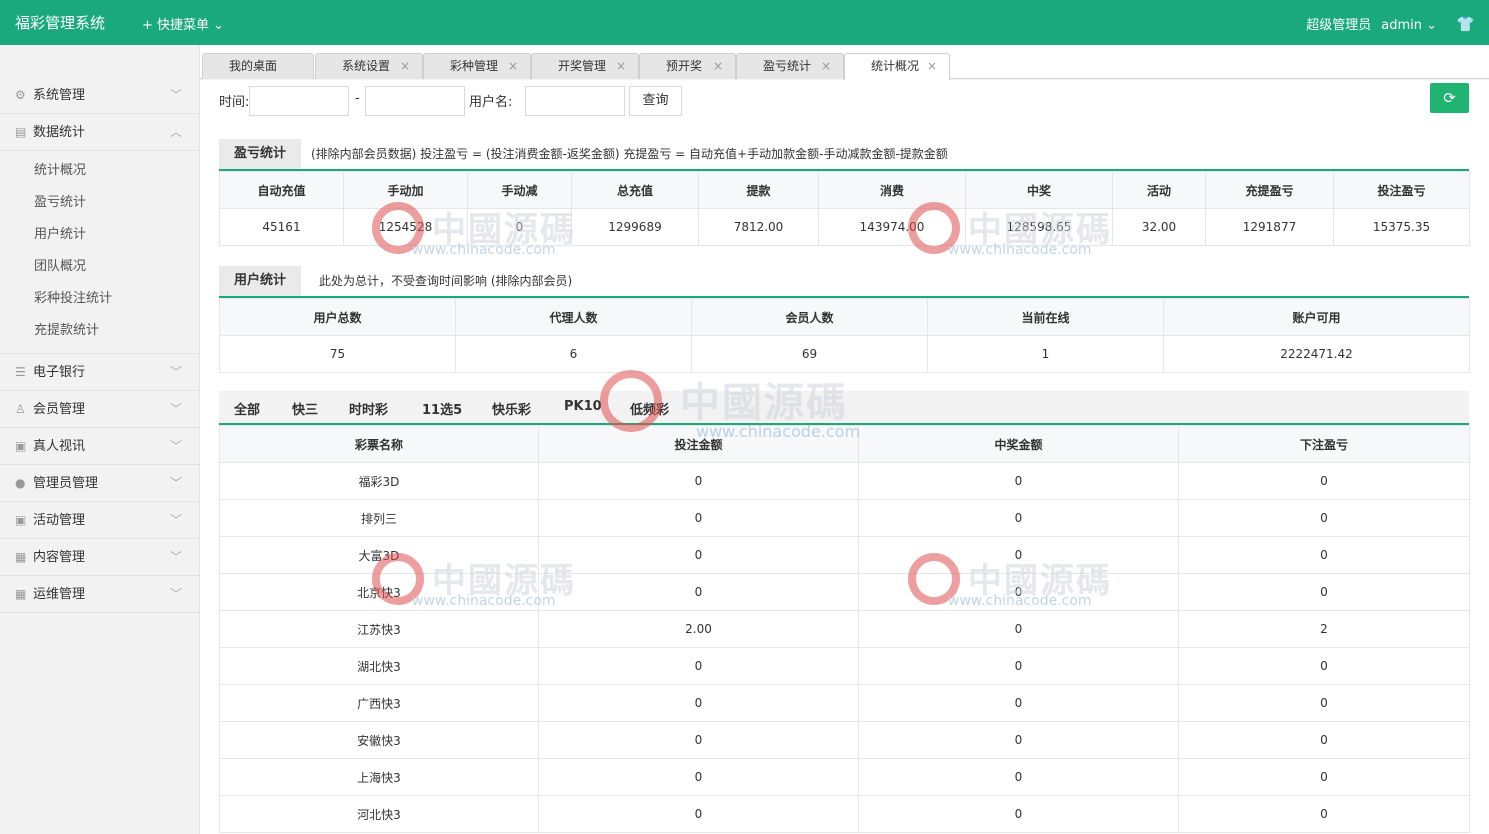 This screenshot has width=1489, height=834. I want to click on column-header: 投注盈亏, so click(1401, 190).